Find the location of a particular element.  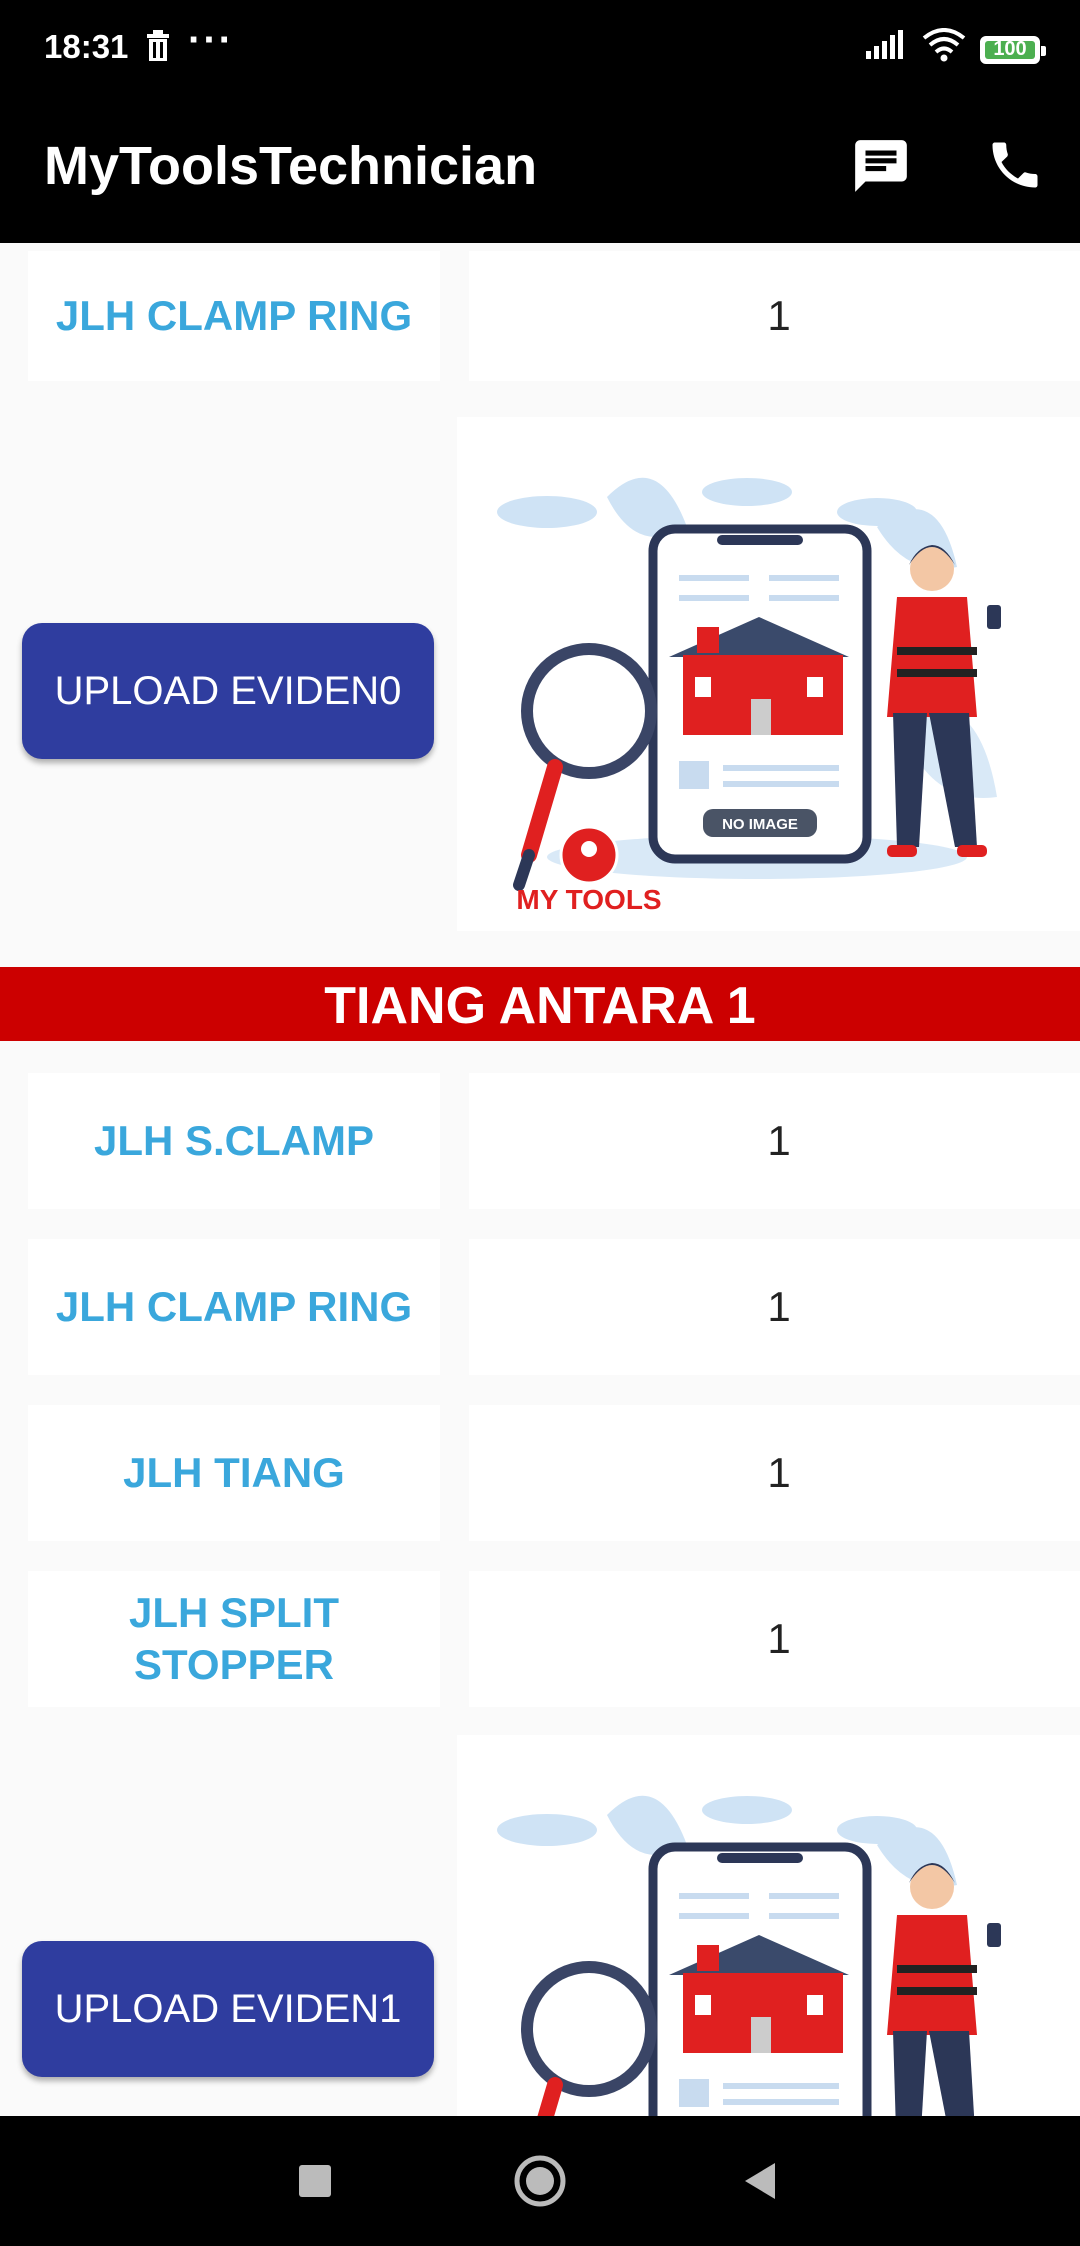

app-bar: MyToolsTechnician is located at coordinates (540, 169).